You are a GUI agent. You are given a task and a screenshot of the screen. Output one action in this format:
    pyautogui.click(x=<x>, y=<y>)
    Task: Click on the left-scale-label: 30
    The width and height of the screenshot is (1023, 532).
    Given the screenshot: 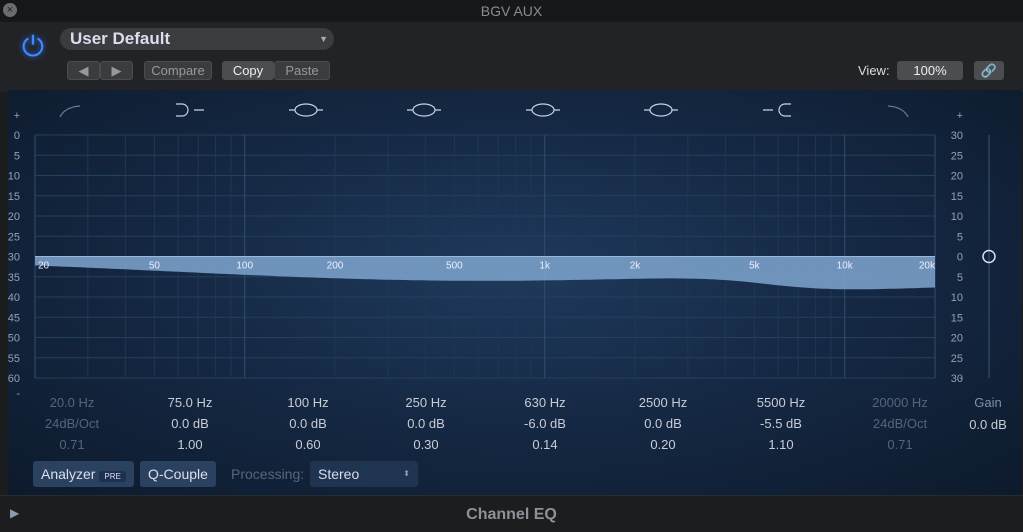 What is the action you would take?
    pyautogui.click(x=14, y=258)
    